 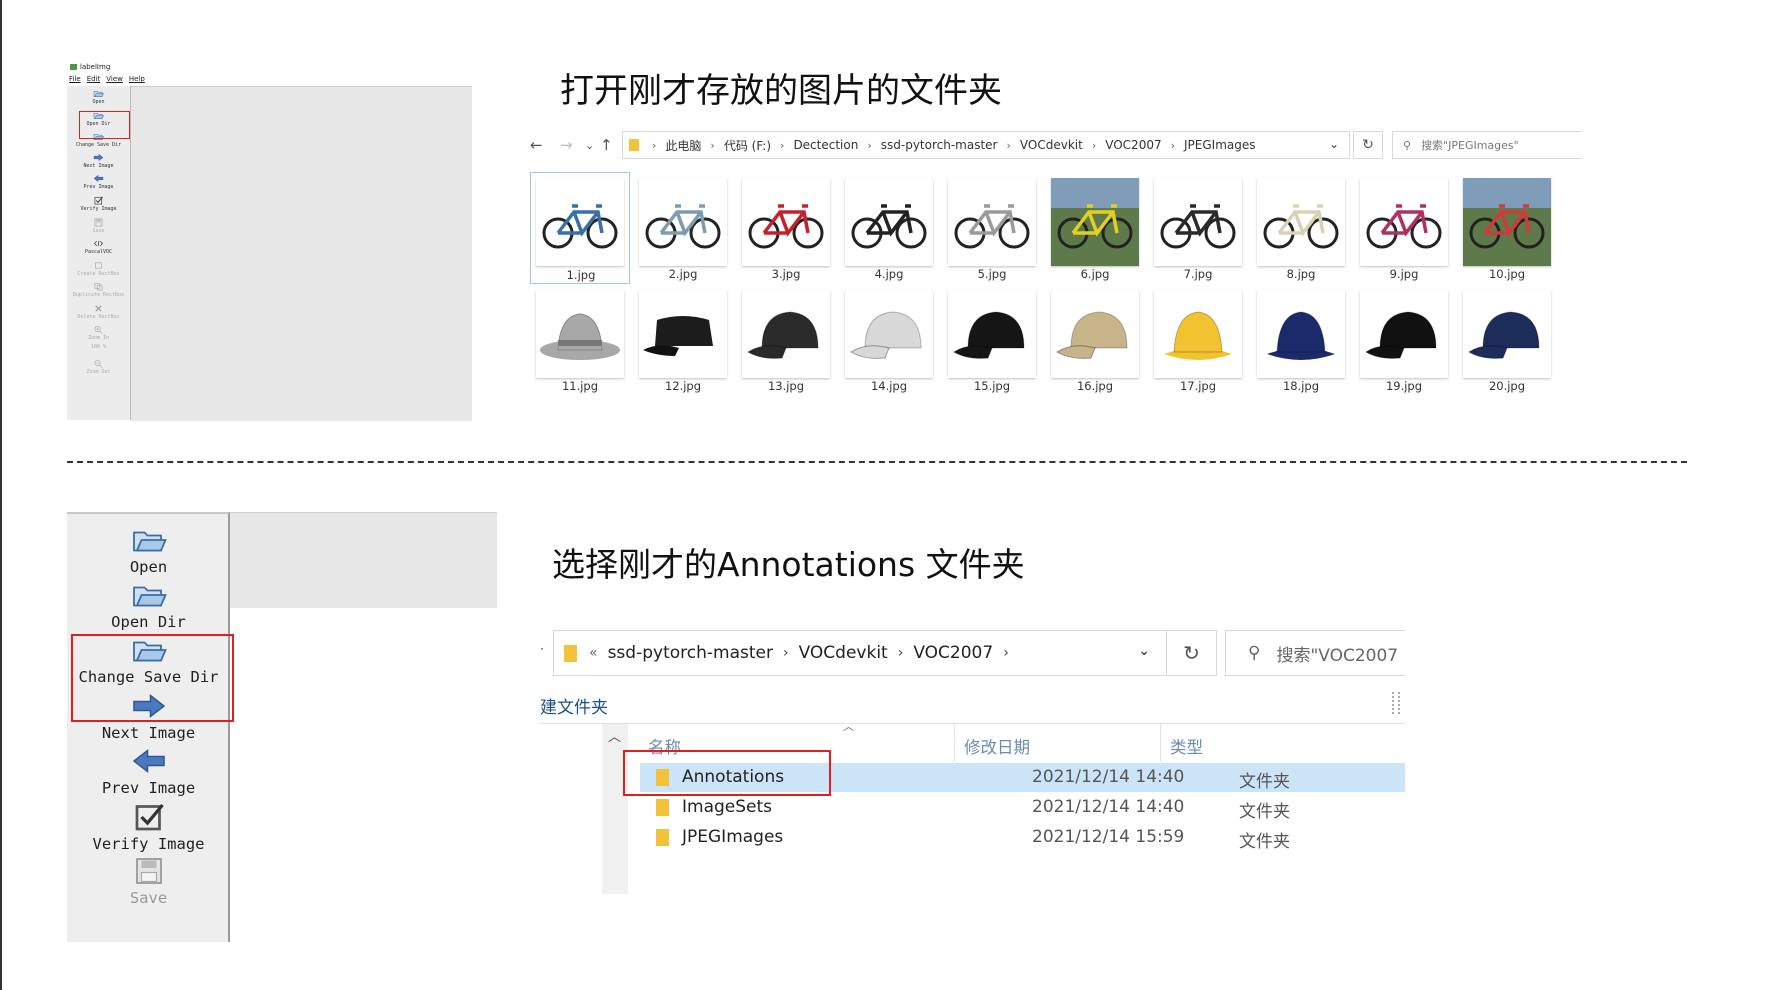 I want to click on file-thumbnail: 16.jpg, so click(x=1095, y=340).